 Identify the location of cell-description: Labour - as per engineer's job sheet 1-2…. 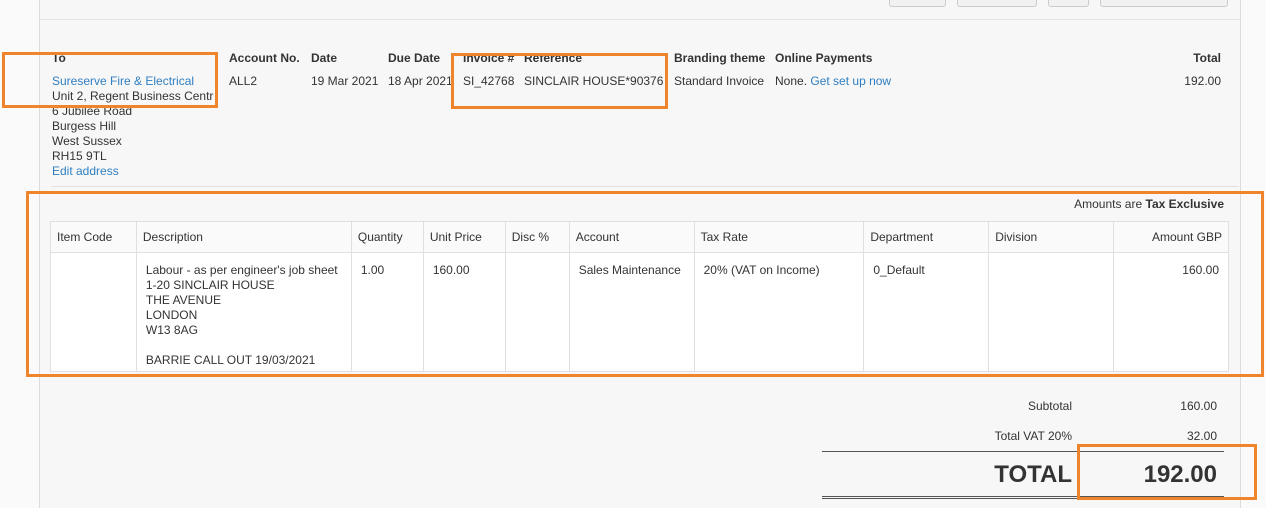
(243, 312).